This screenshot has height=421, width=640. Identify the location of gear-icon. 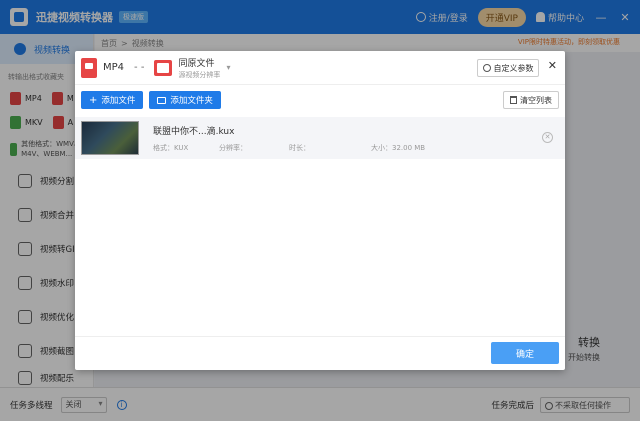
(486, 68).